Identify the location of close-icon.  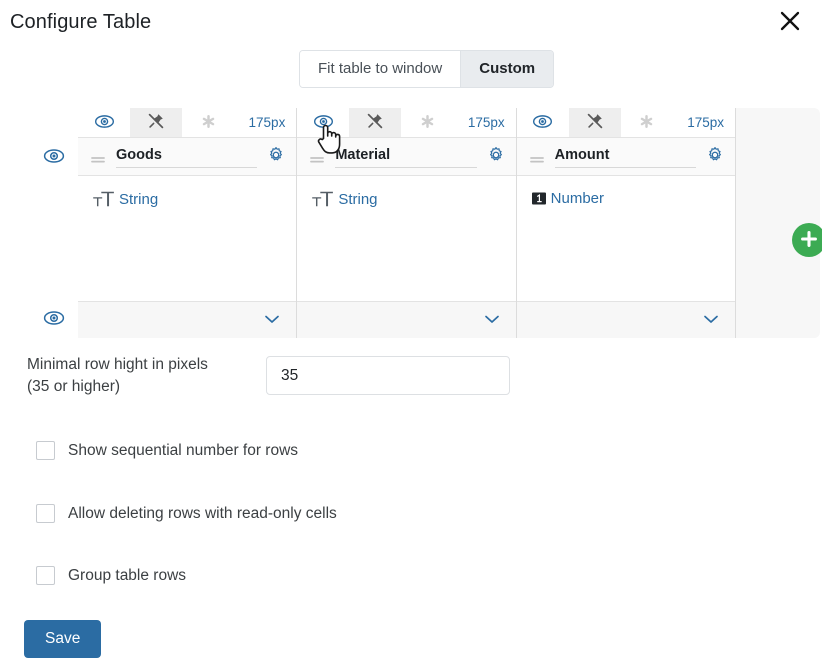
(790, 21).